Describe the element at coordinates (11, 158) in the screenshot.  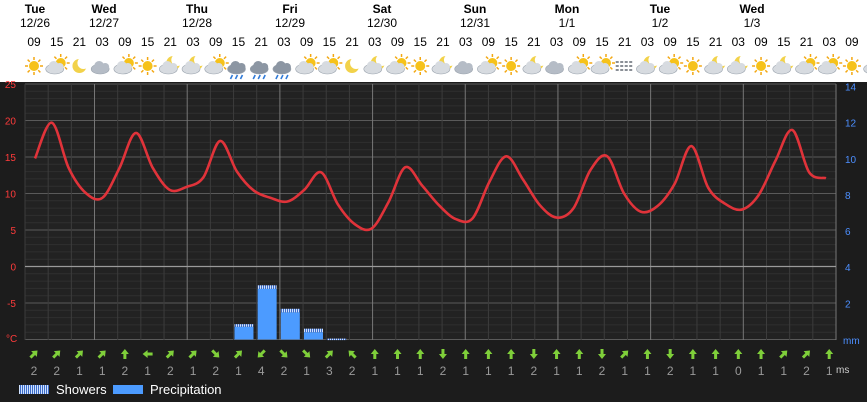
I see `y-left-tick-label: 15` at that location.